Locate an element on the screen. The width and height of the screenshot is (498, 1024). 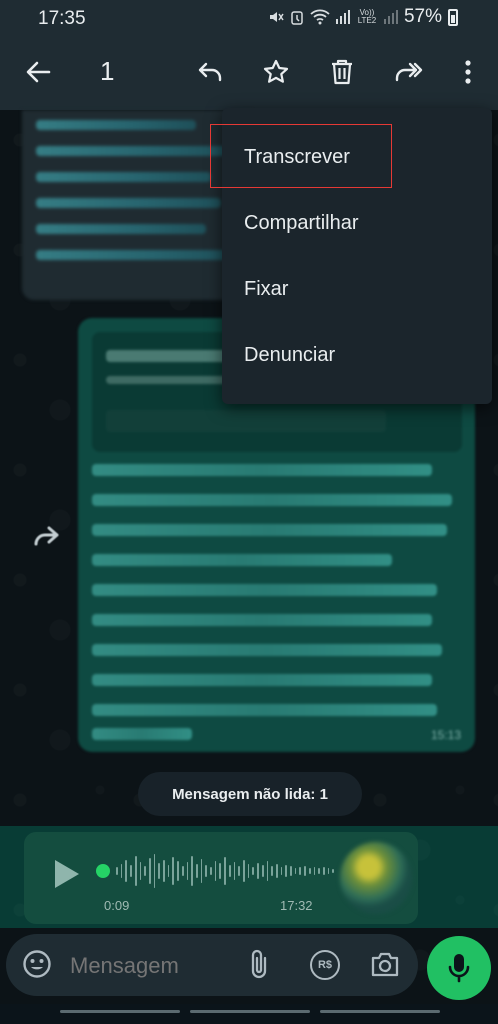
delete-icon is located at coordinates (342, 72).